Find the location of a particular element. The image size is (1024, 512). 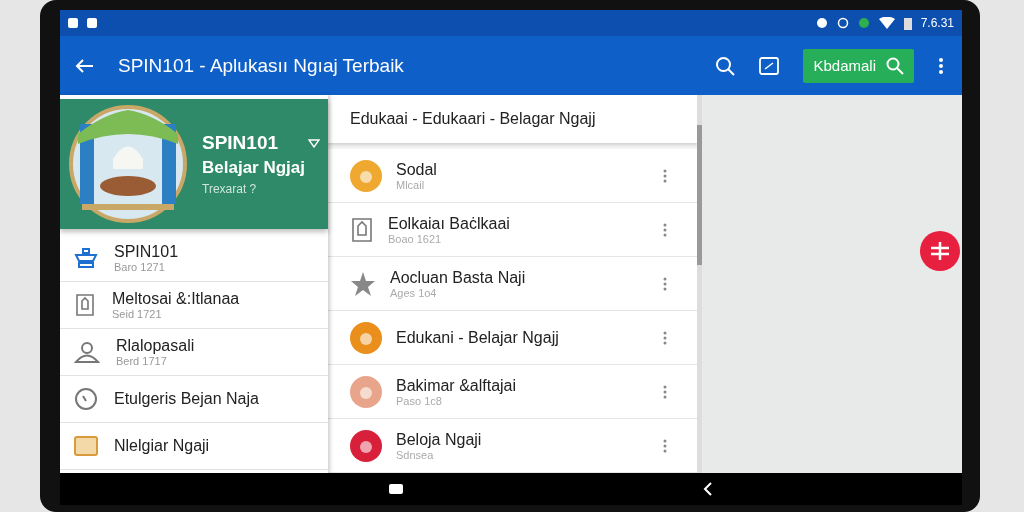

drawer-item: Rlalopasali Berd 1717 is located at coordinates (194, 352).